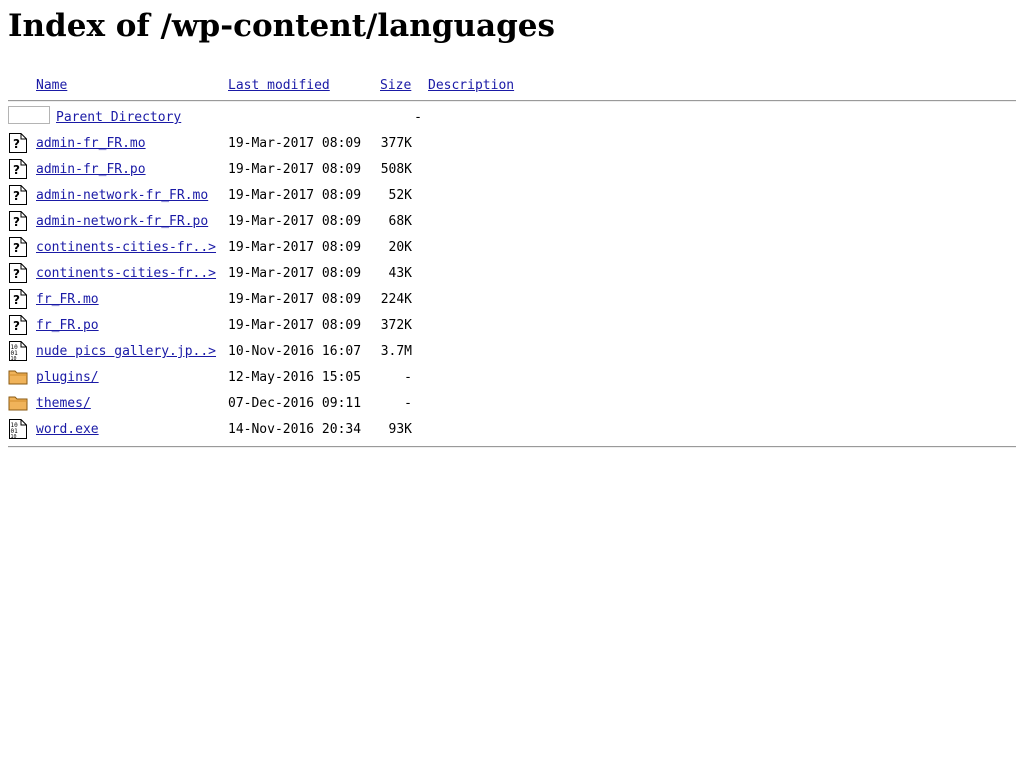 The height and width of the screenshot is (768, 1024). Describe the element at coordinates (395, 86) in the screenshot. I see `sort-by-size-link: Size` at that location.